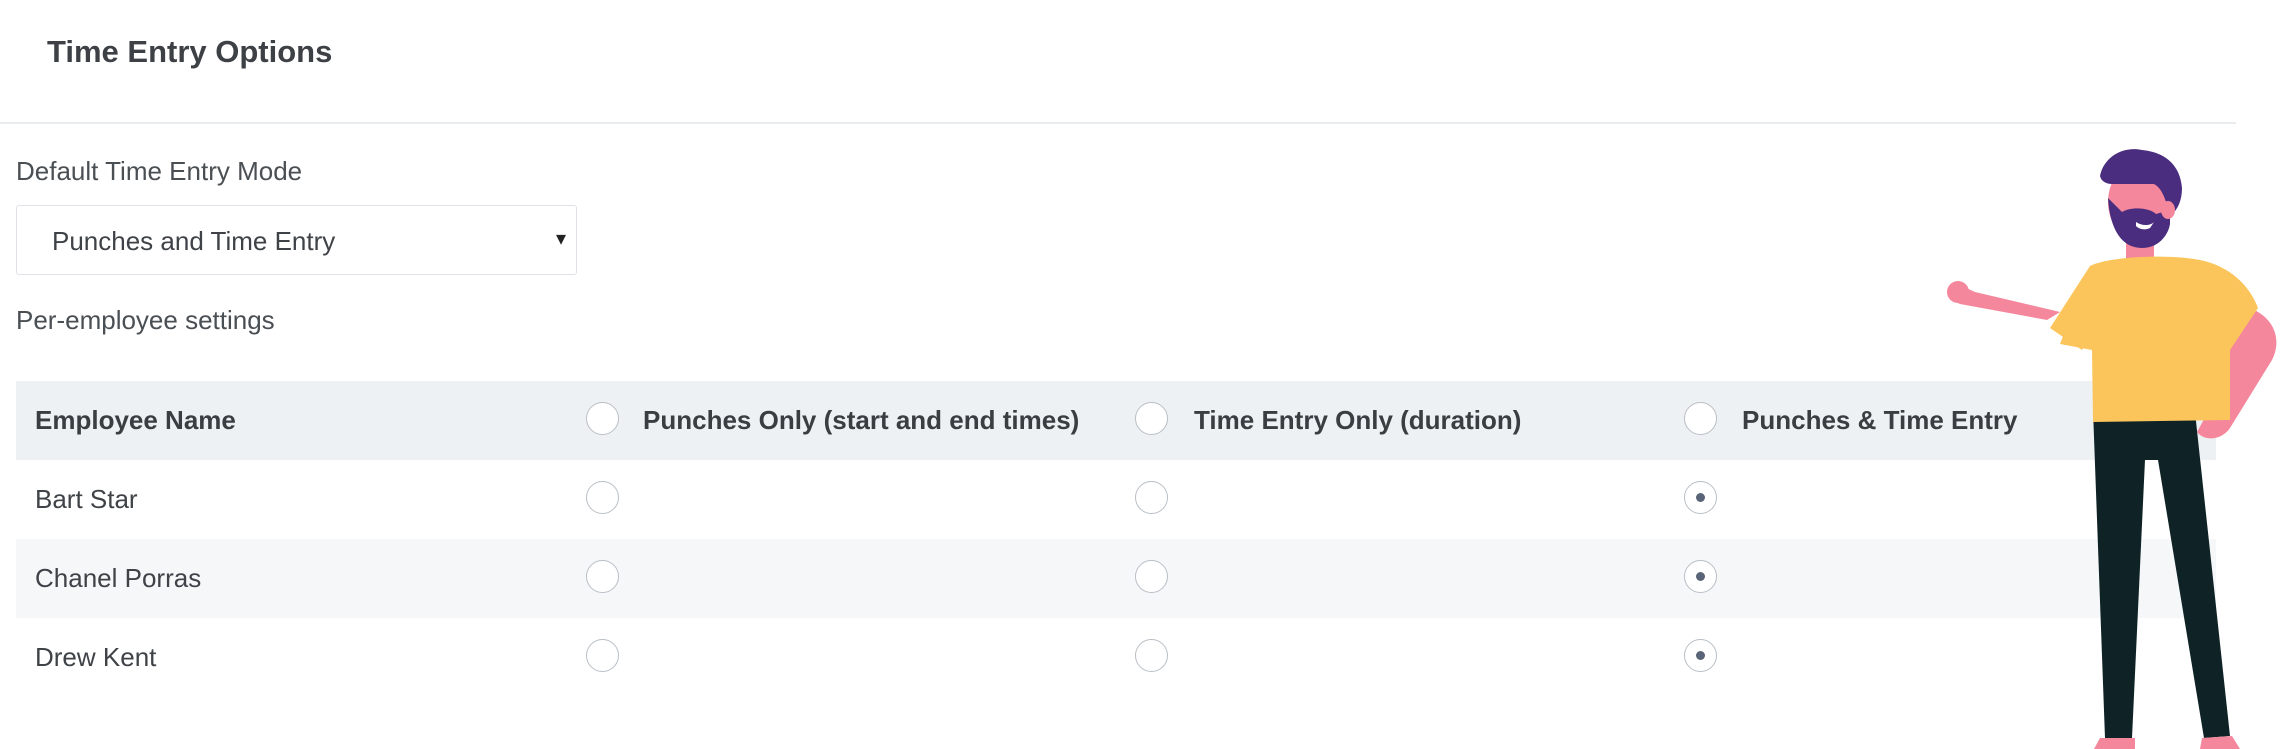 Image resolution: width=2282 pixels, height=749 pixels. Describe the element at coordinates (118, 578) in the screenshot. I see `employee-name: Chanel Porras` at that location.